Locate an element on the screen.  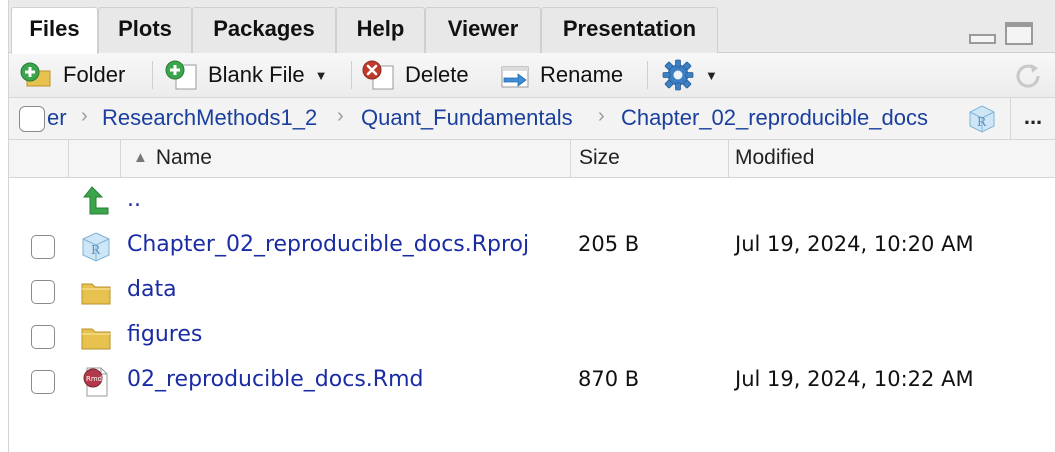
file-name-link: data is located at coordinates (152, 289).